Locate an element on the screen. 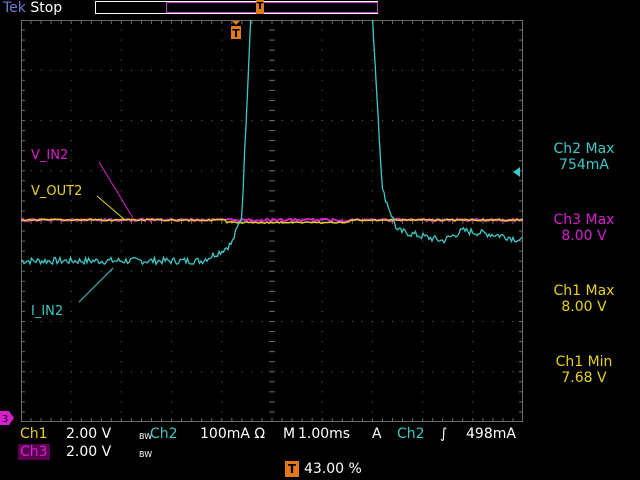 The height and width of the screenshot is (480, 640). label-v-in2: V_IN2 is located at coordinates (49, 155).